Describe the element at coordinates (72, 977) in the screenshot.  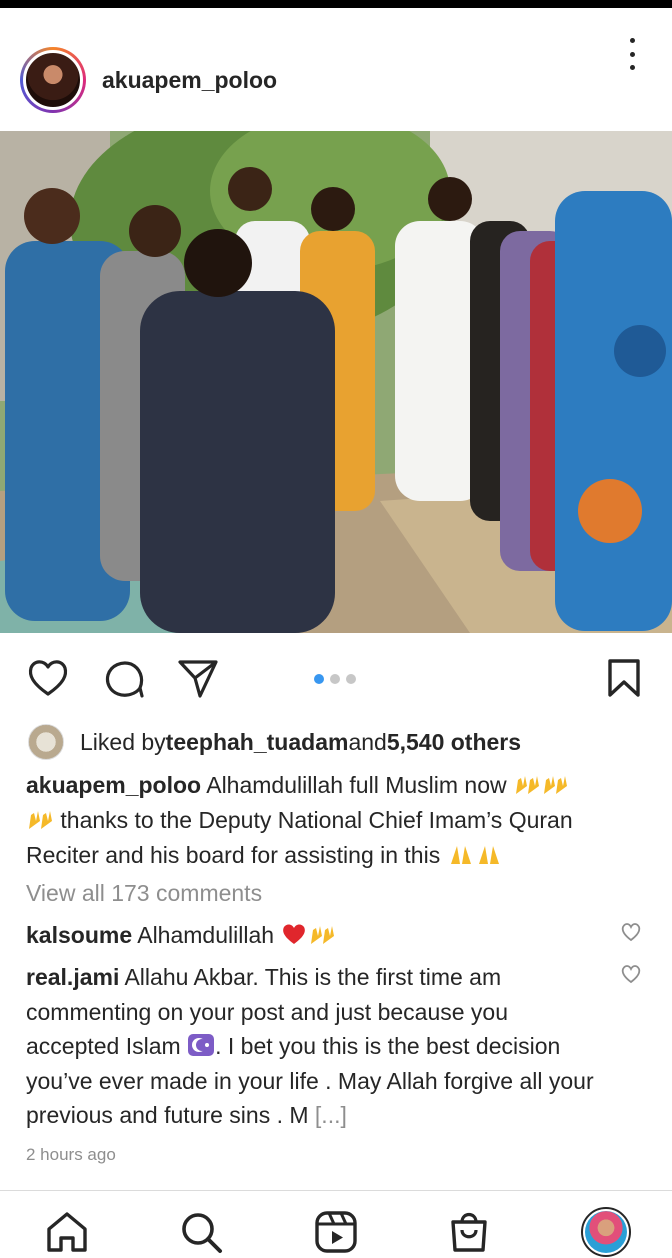
I see `comment-username: real.jami` at that location.